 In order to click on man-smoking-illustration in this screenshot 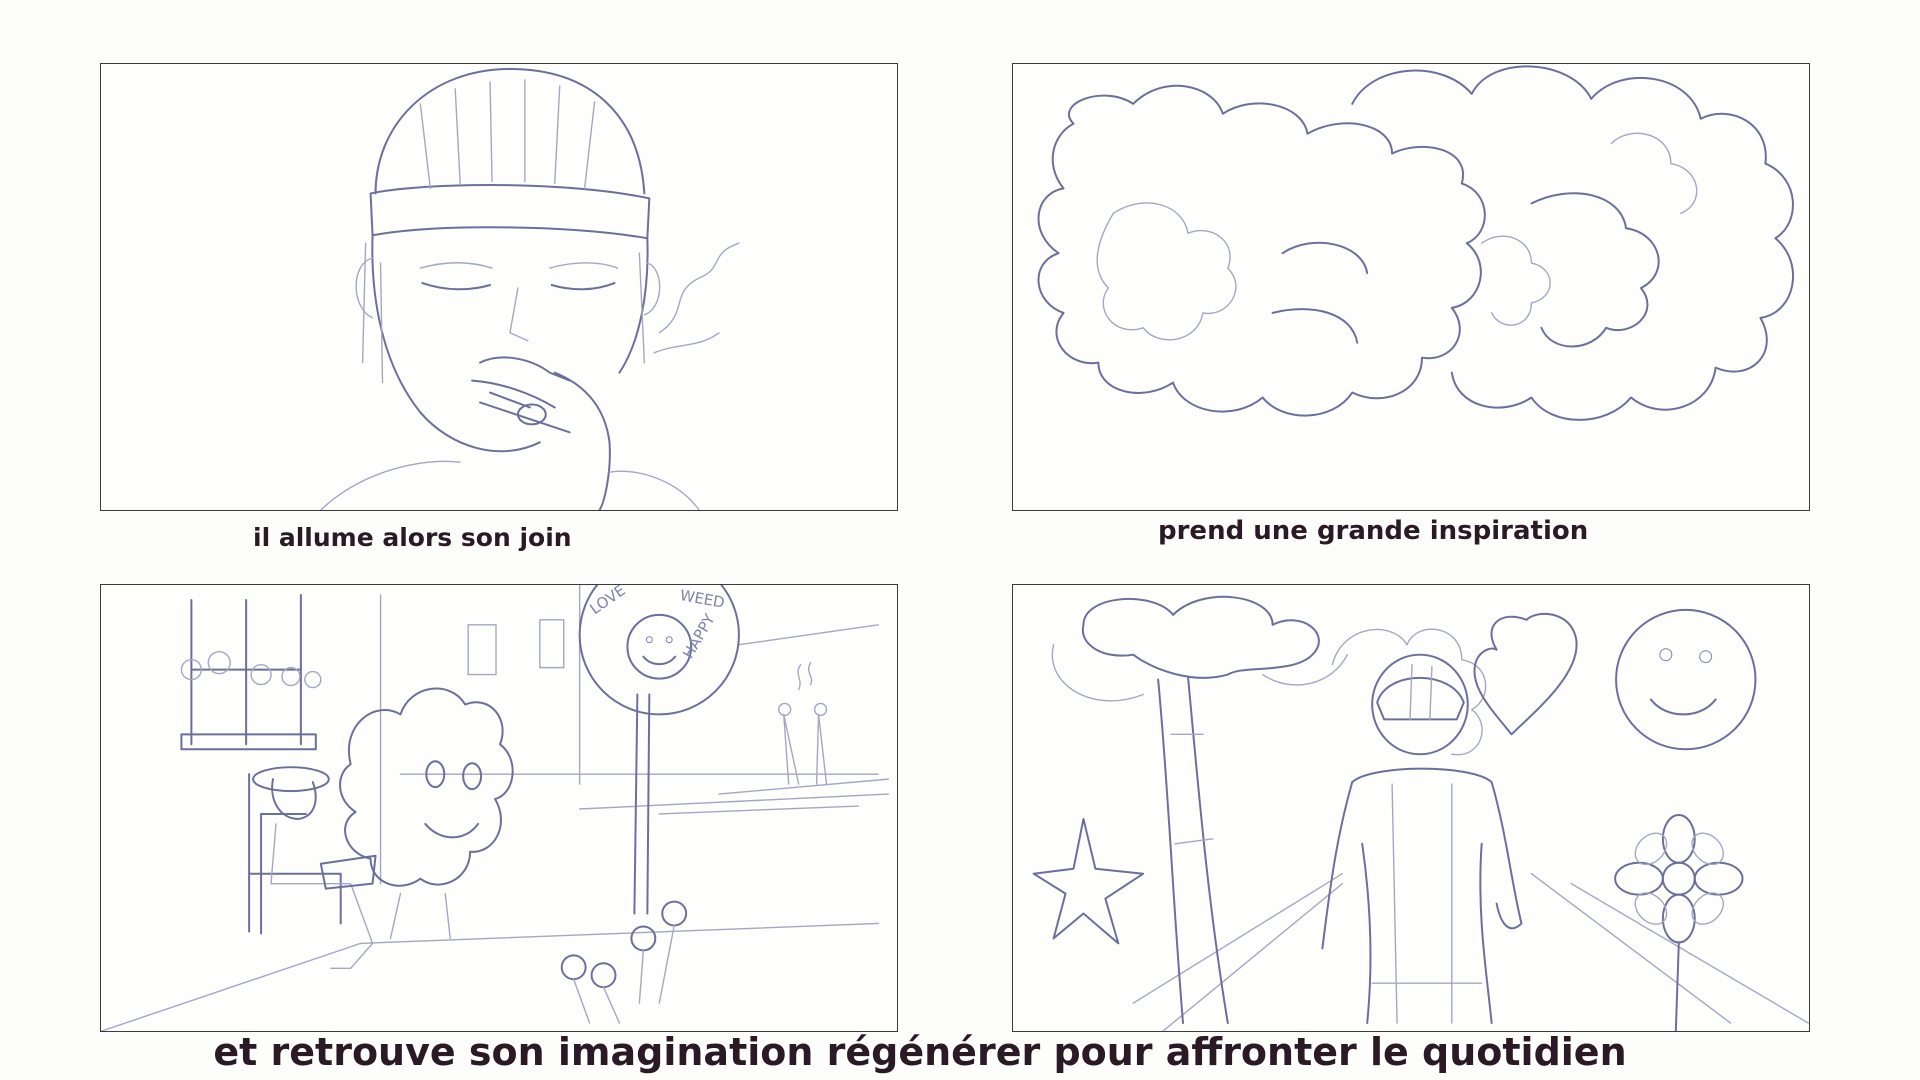, I will do `click(530, 288)`.